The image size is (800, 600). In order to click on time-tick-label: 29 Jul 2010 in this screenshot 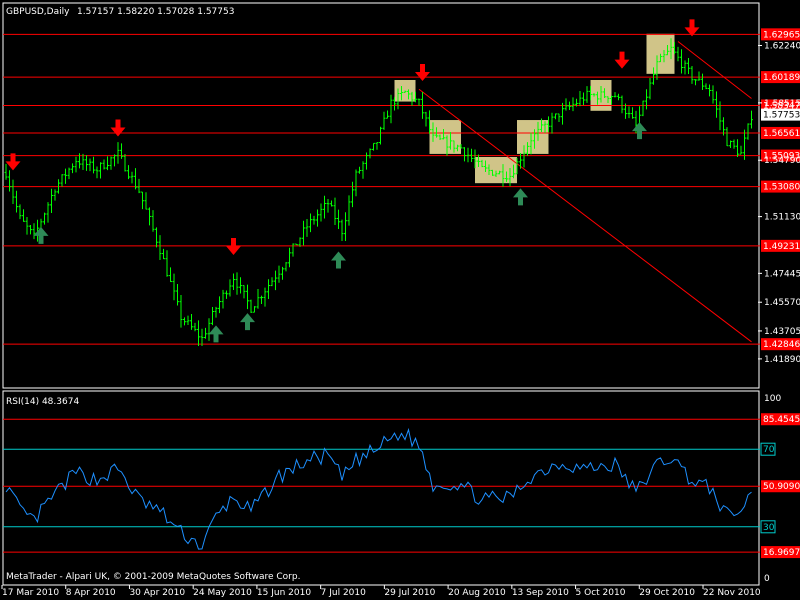, I will do `click(409, 593)`.